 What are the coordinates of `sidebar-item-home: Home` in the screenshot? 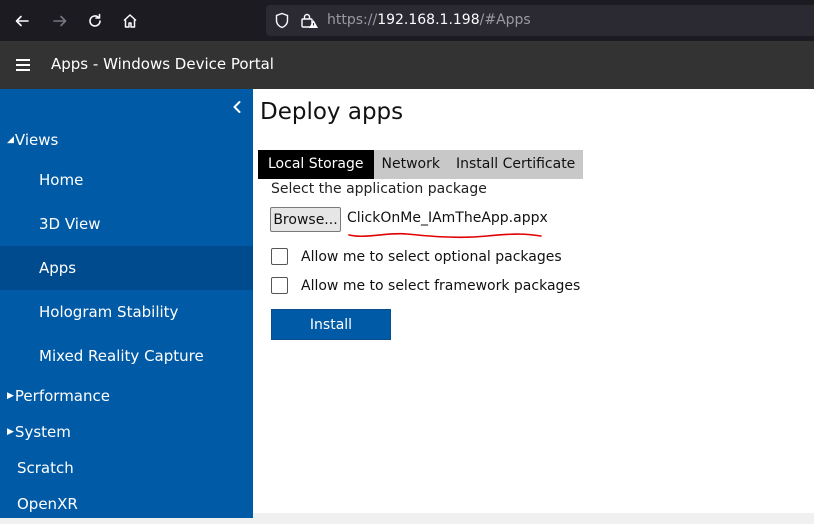 It's located at (126, 180).